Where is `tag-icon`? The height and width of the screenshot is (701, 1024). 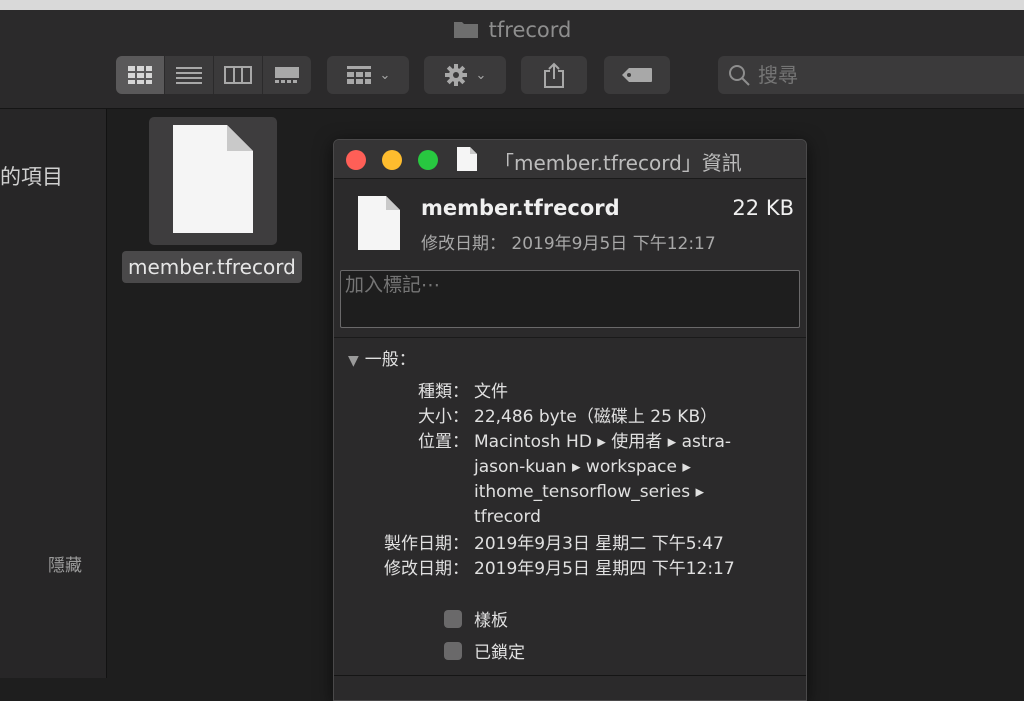
tag-icon is located at coordinates (637, 75).